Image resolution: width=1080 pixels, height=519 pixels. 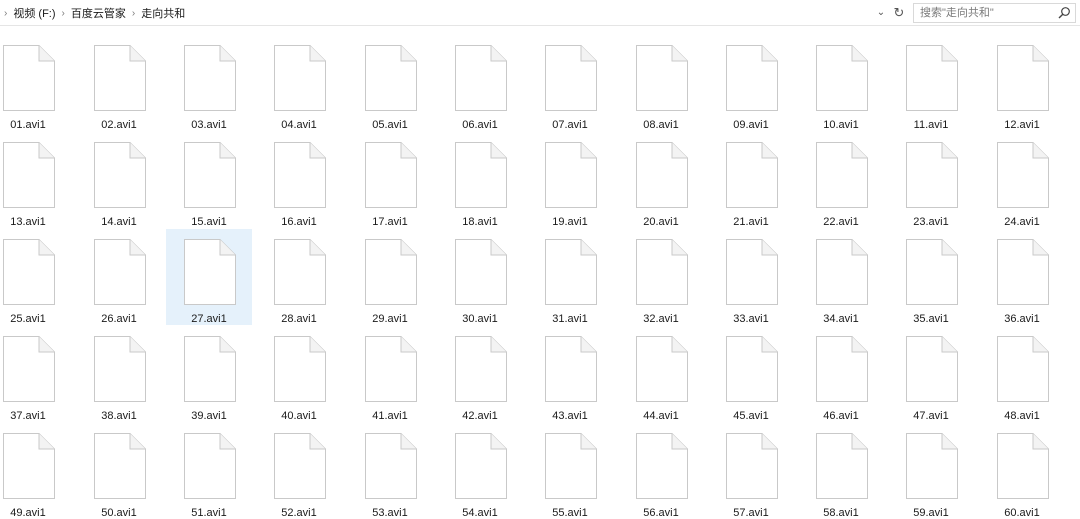 I want to click on file-item: 47.avi1, so click(x=931, y=374).